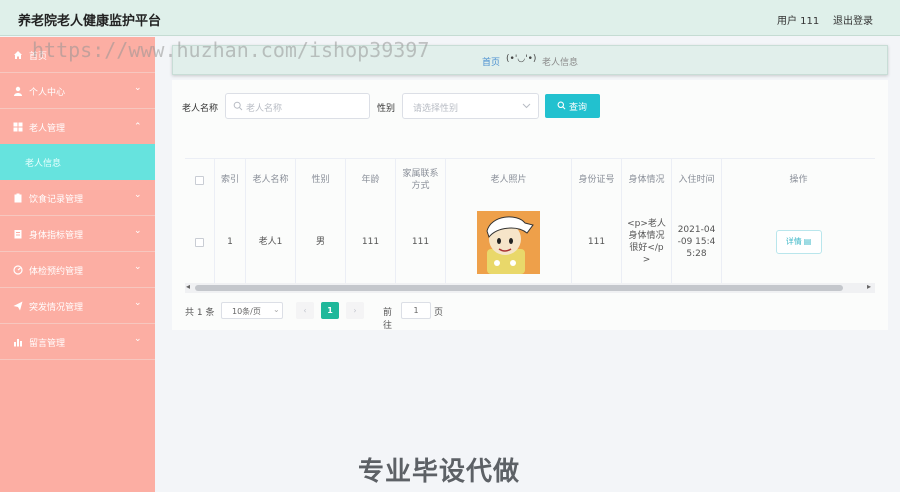  I want to click on column-header: 家属联系方式, so click(421, 180).